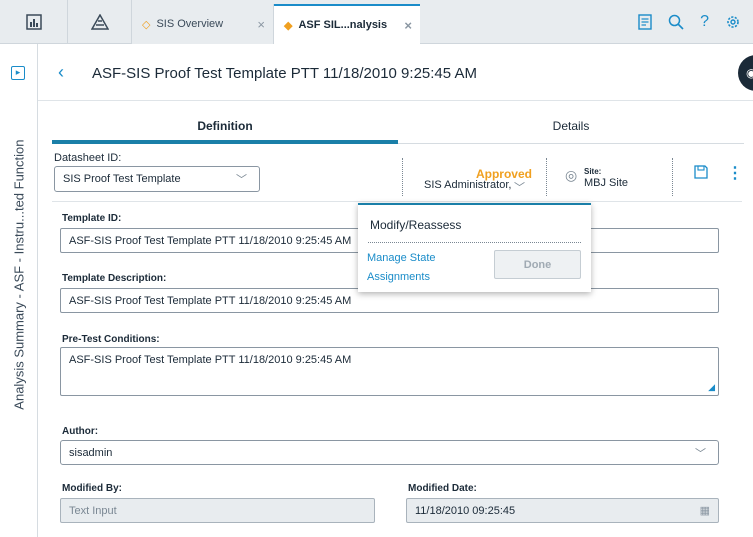 Image resolution: width=753 pixels, height=537 pixels. What do you see at coordinates (695, 22) in the screenshot?
I see `toolbar-right: ?` at bounding box center [695, 22].